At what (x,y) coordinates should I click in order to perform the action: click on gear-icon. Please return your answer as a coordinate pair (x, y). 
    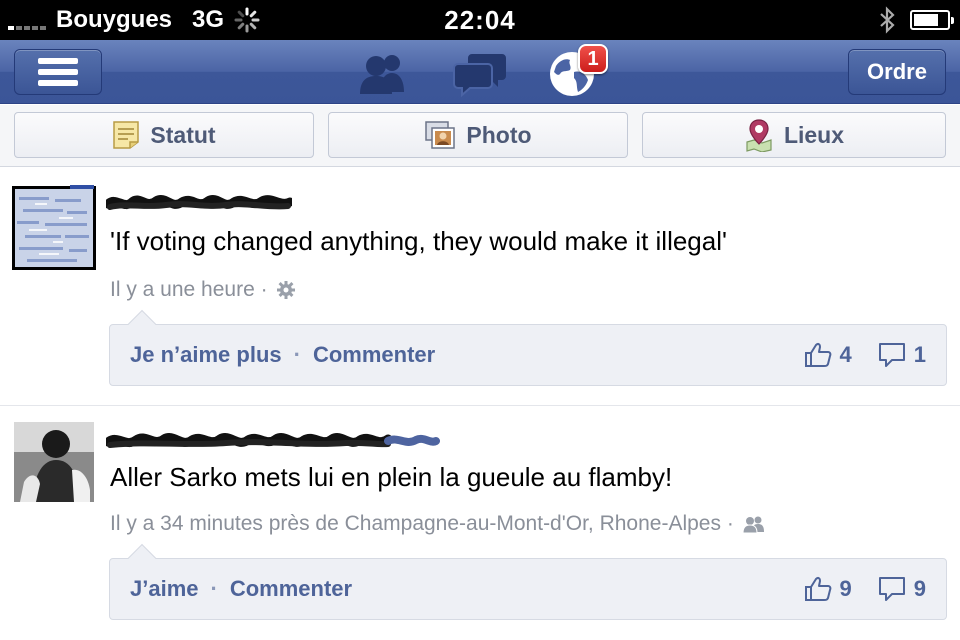
    Looking at the image, I should click on (285, 290).